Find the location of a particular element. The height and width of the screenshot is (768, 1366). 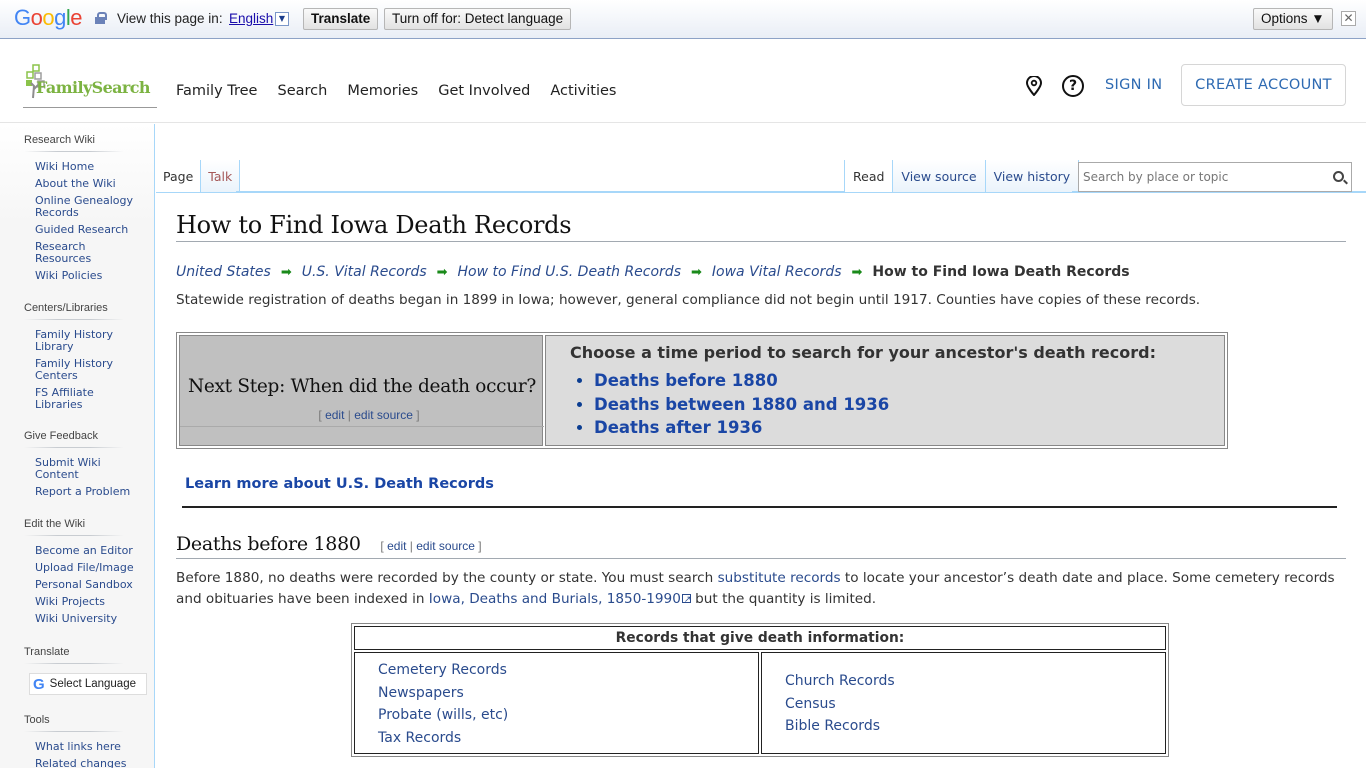

sidebar-heading: Give Feedback is located at coordinates (79, 439).